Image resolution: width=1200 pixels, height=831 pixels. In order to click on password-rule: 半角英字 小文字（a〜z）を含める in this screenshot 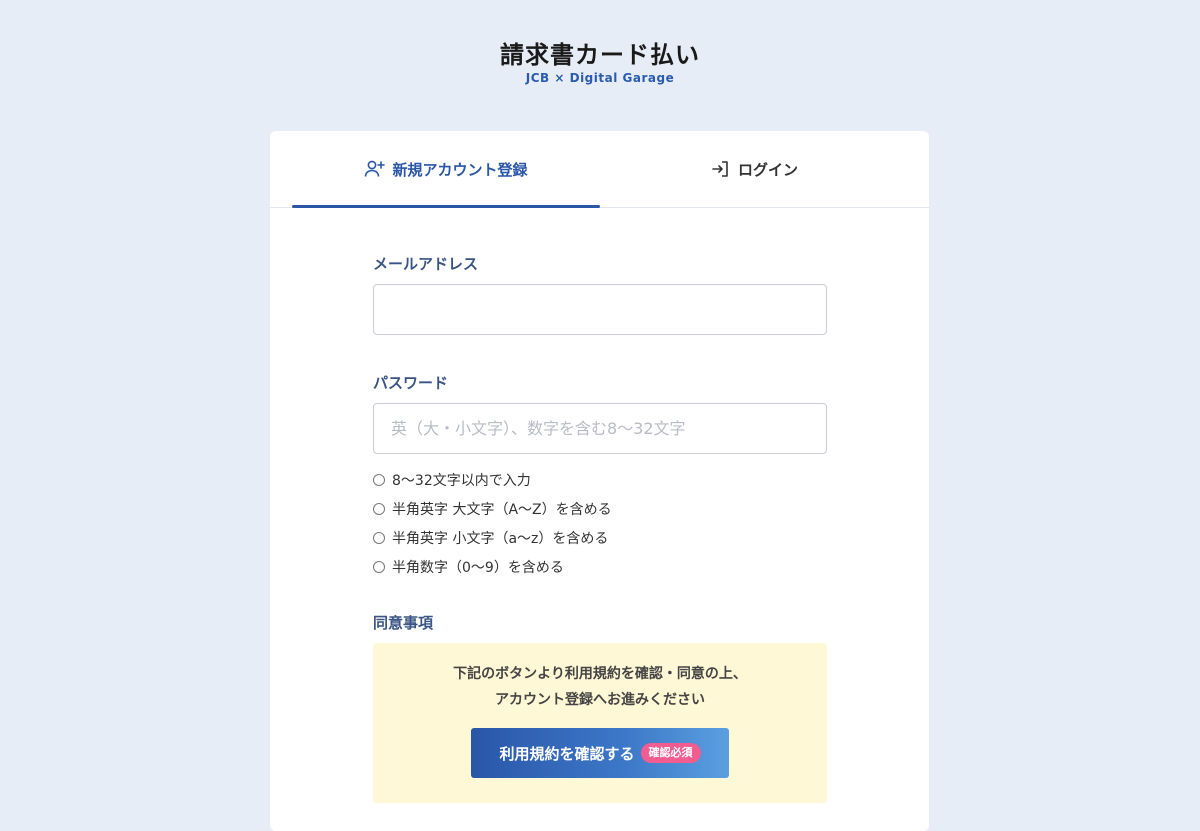, I will do `click(492, 537)`.